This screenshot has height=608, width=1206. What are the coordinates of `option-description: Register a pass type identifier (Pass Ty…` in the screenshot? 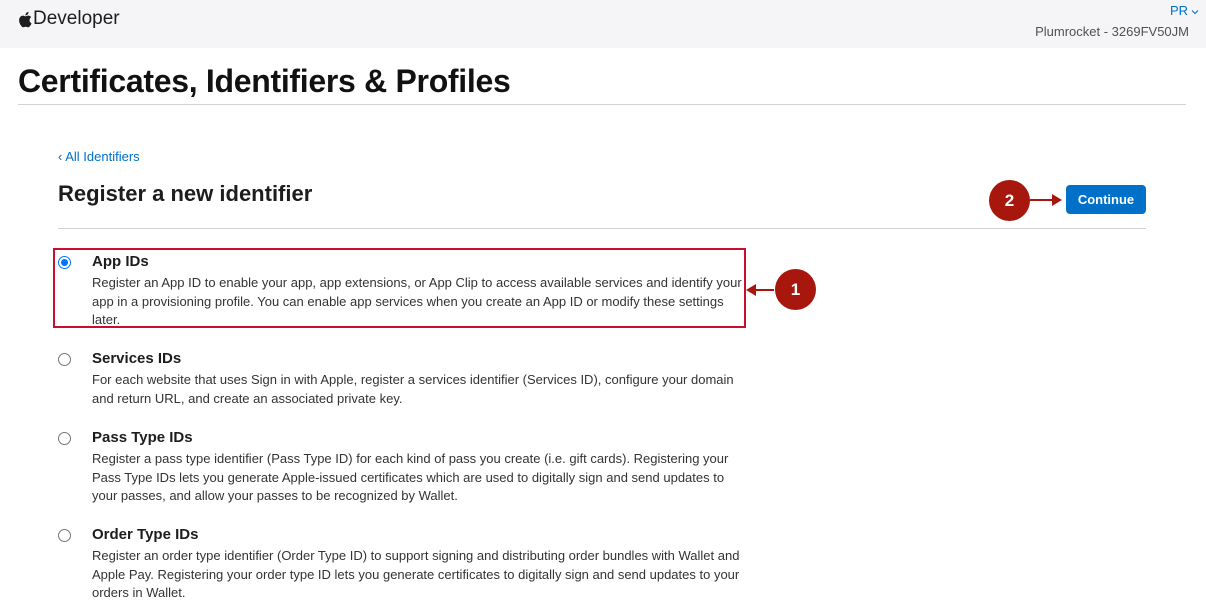 It's located at (410, 477).